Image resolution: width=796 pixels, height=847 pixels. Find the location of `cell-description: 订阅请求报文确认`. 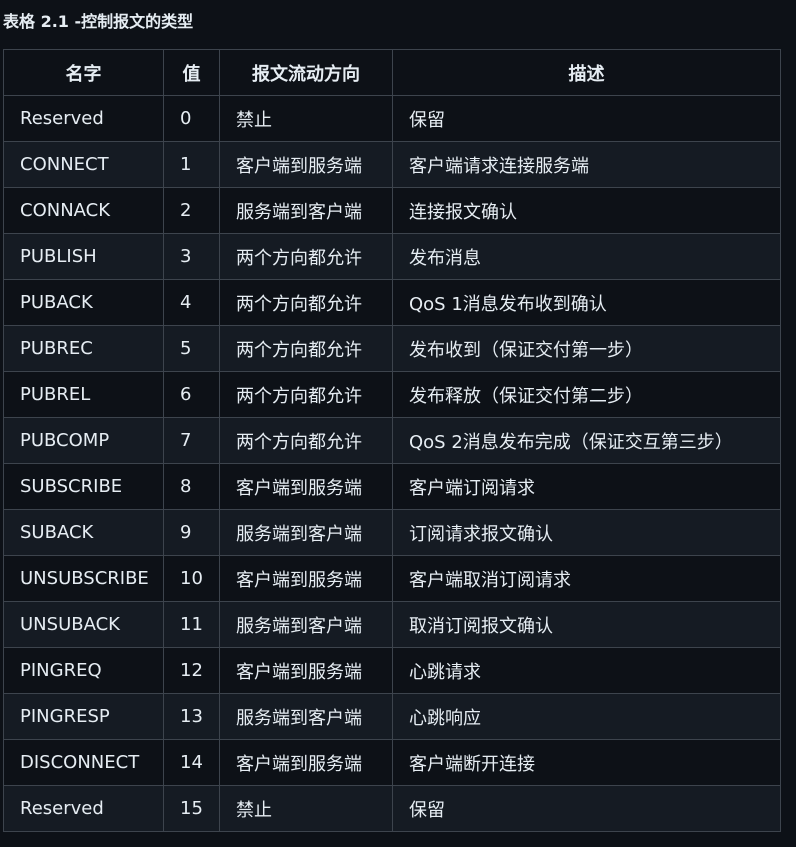

cell-description: 订阅请求报文确认 is located at coordinates (586, 532).